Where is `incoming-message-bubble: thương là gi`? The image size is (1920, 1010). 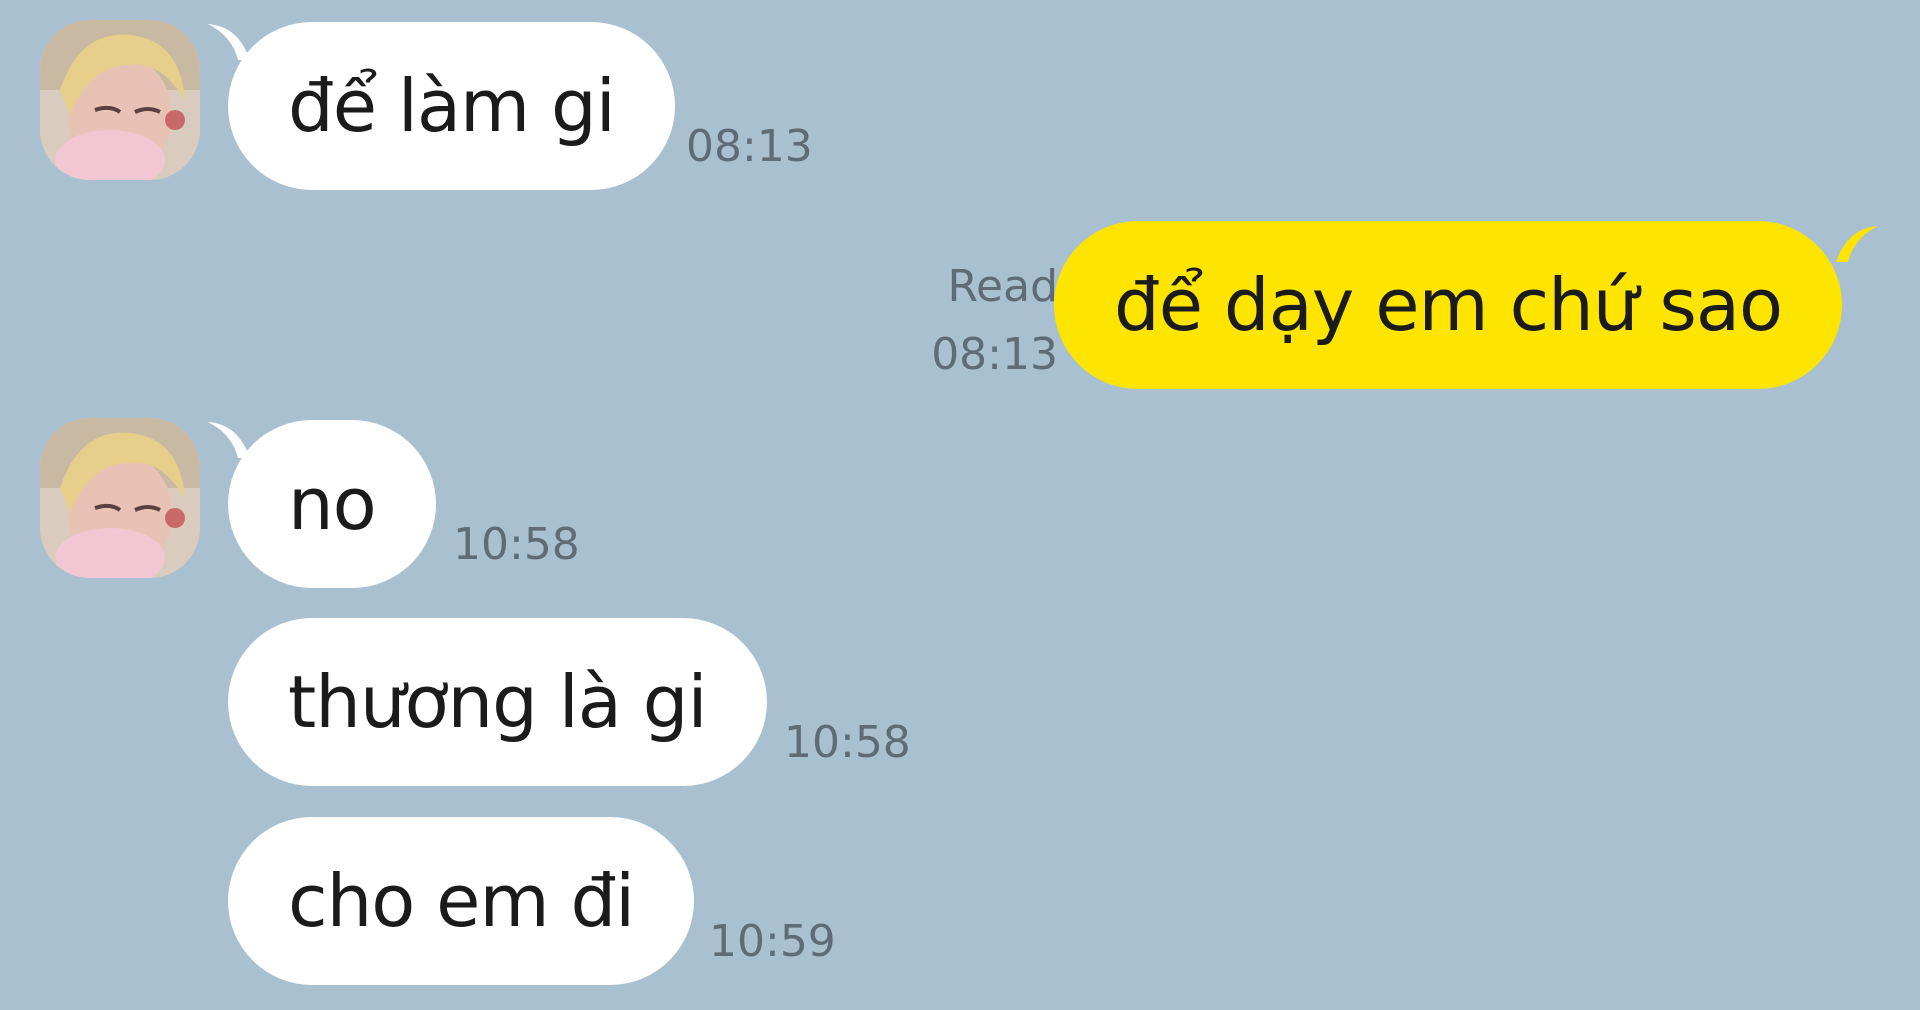 incoming-message-bubble: thương là gi is located at coordinates (497, 702).